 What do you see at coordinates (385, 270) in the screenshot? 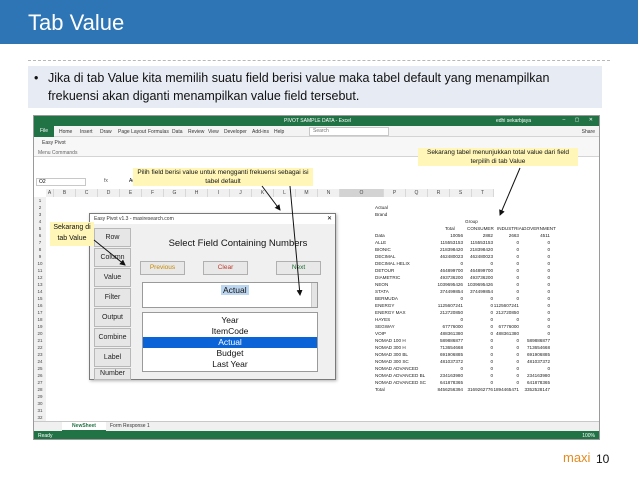
I see `table-row-label: DETOUR` at bounding box center [385, 270].